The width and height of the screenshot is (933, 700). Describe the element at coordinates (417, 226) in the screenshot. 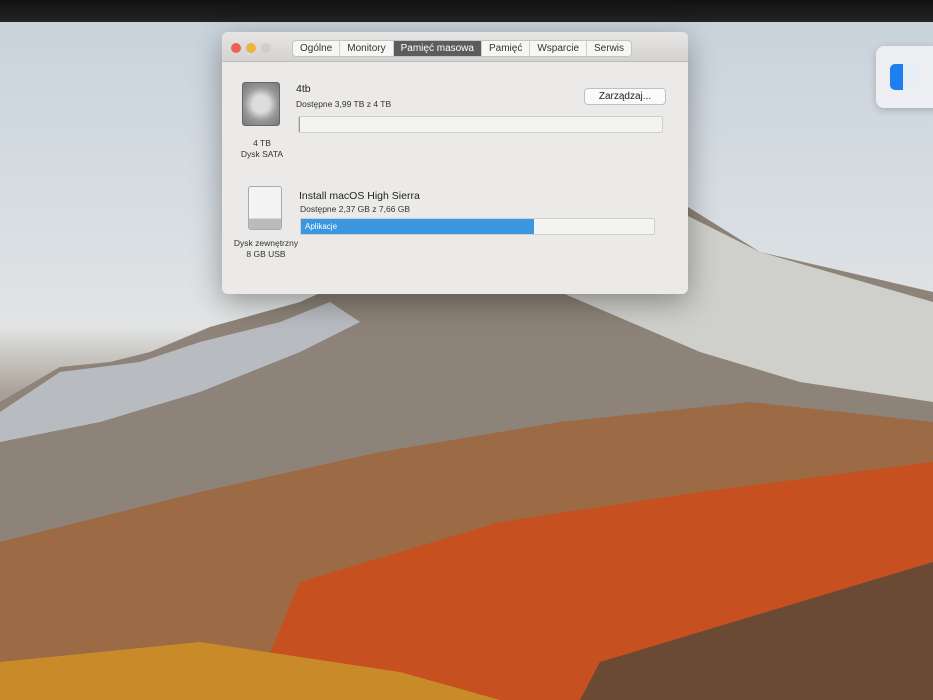

I see `storage-segment-applications: Aplikacje` at that location.